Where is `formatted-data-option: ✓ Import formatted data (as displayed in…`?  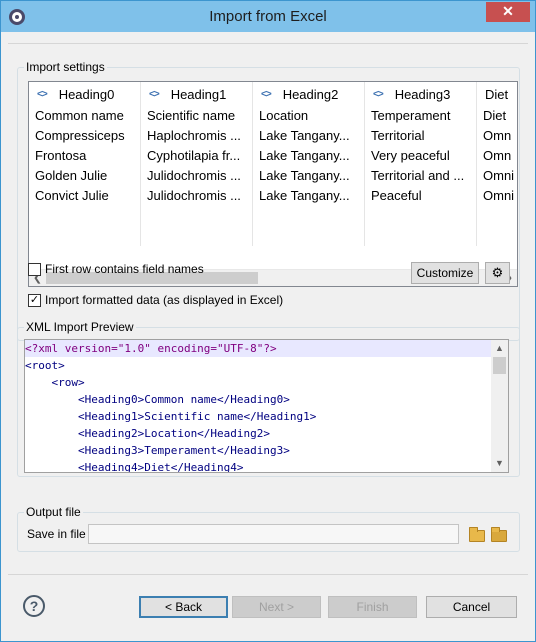 formatted-data-option: ✓ Import formatted data (as displayed in… is located at coordinates (155, 300).